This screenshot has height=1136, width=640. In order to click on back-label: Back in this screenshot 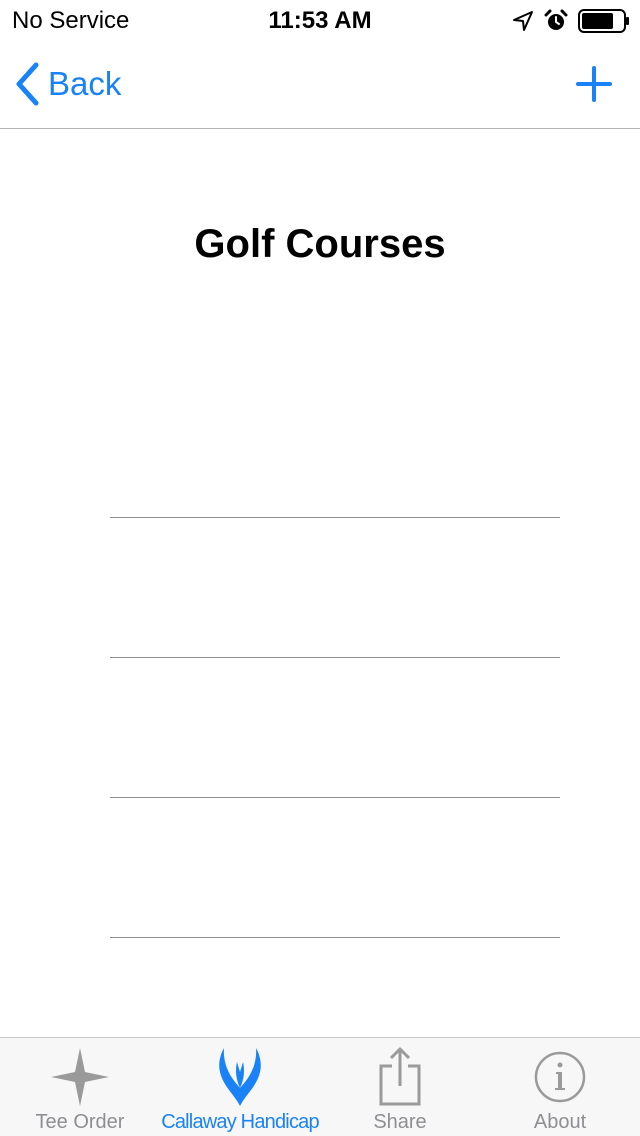, I will do `click(85, 83)`.